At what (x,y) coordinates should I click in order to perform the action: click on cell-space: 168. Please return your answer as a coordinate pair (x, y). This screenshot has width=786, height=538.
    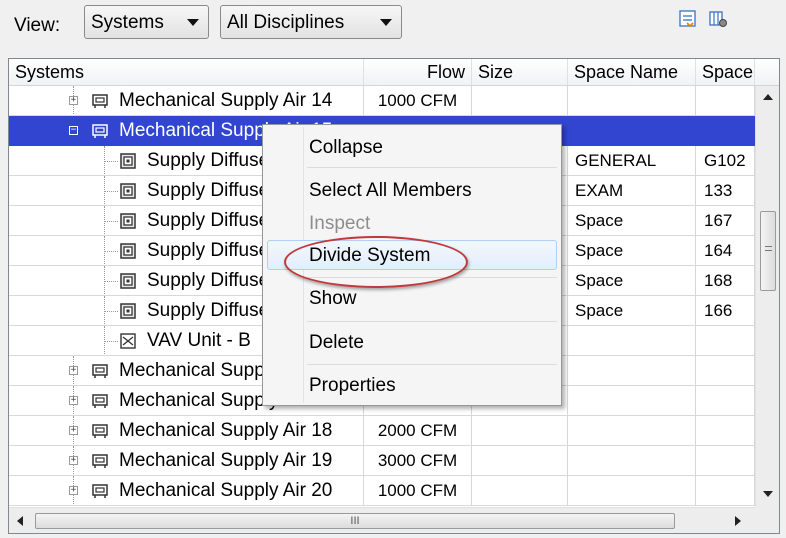
    Looking at the image, I should click on (725, 281).